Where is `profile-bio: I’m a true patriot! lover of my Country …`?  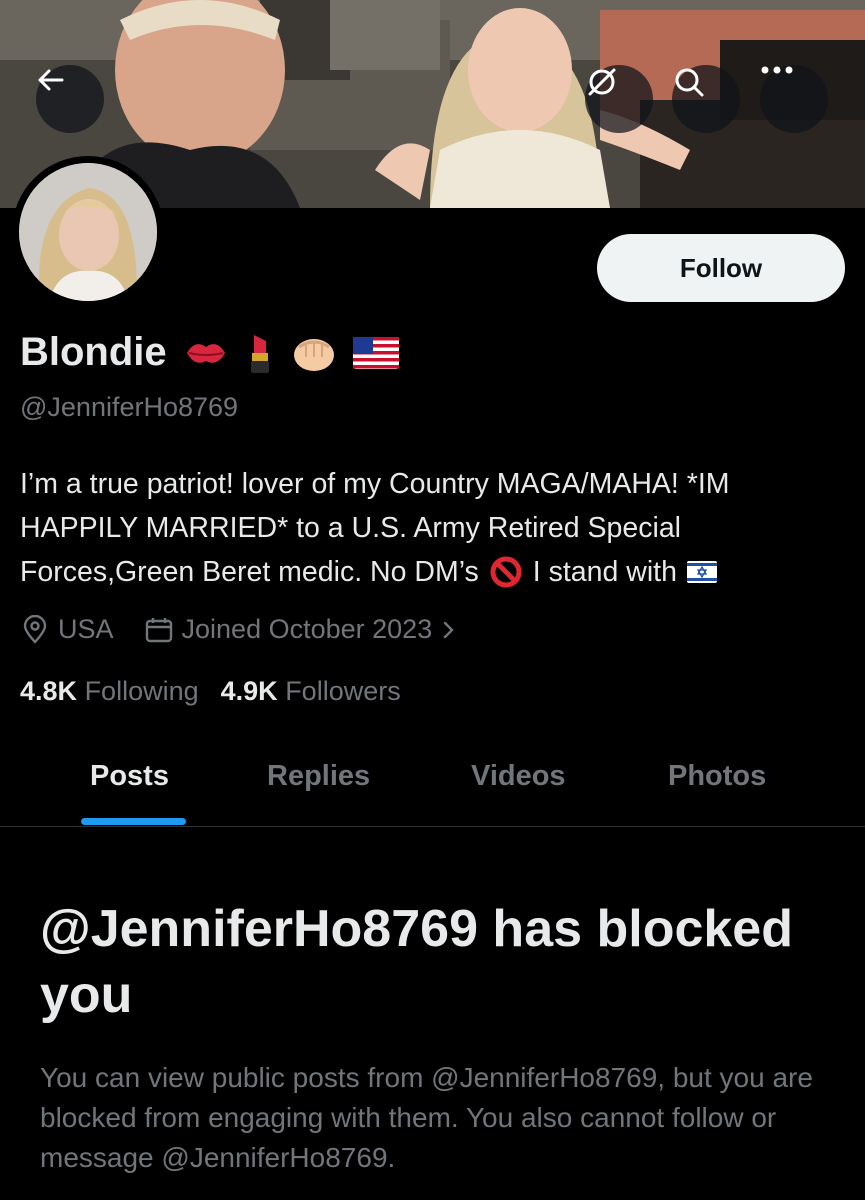
profile-bio: I’m a true patriot! lover of my Country … is located at coordinates (435, 528).